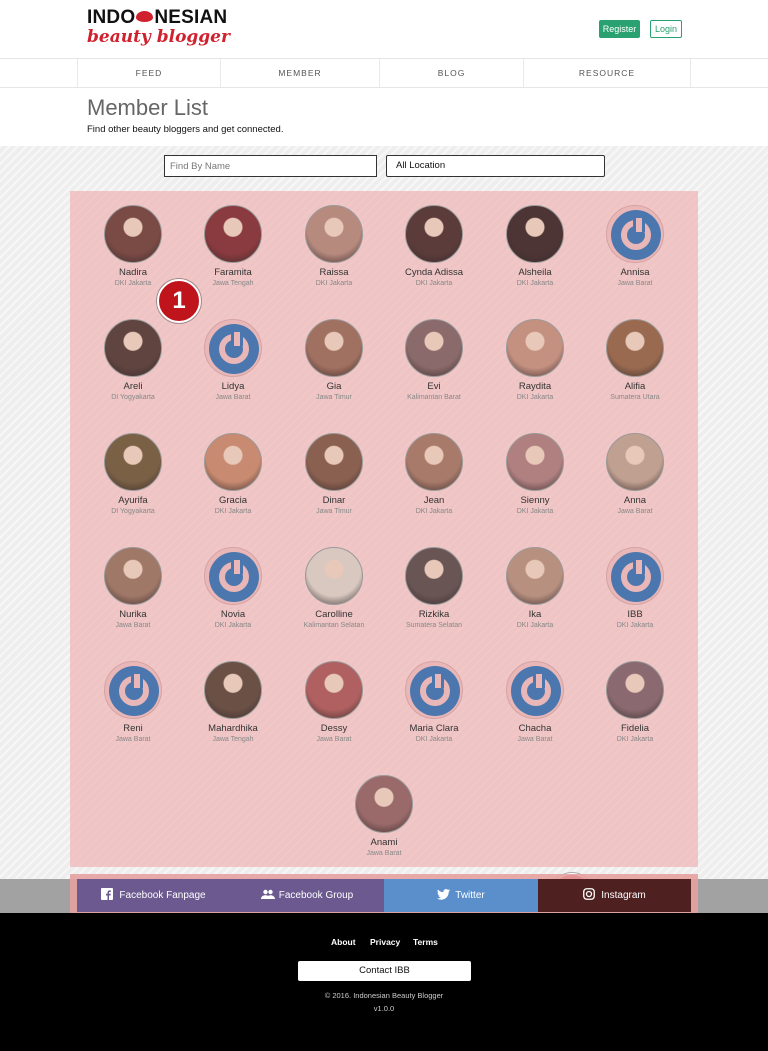  What do you see at coordinates (133, 729) in the screenshot?
I see `member-name: Reni` at bounding box center [133, 729].